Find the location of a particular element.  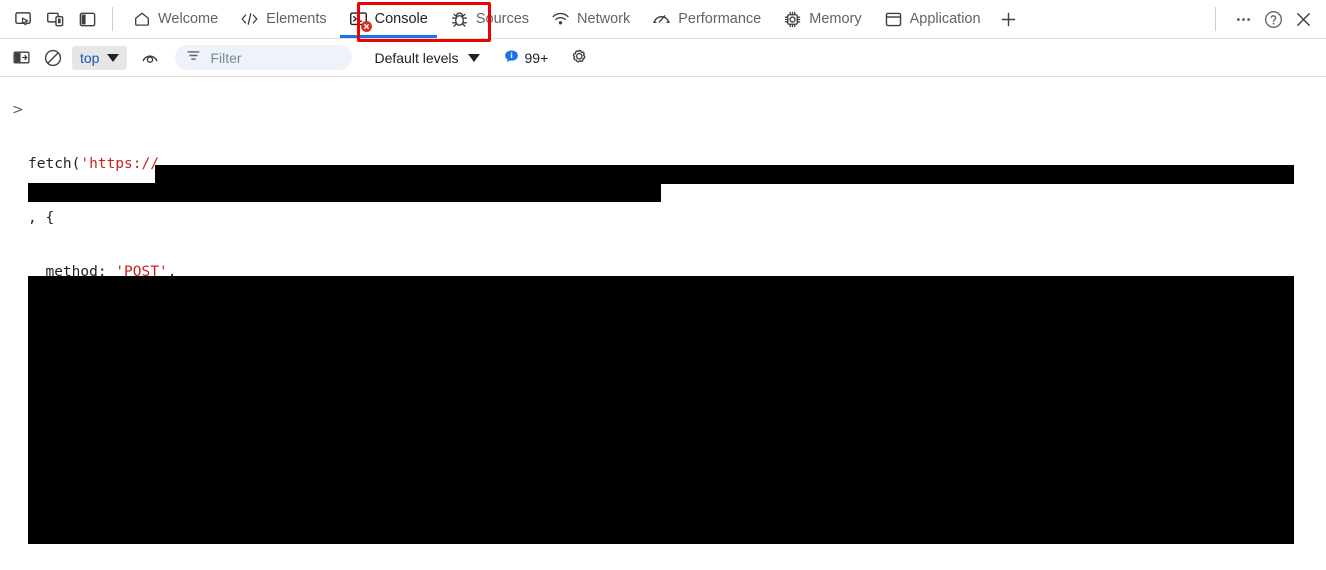

tab-network: Network is located at coordinates (590, 19).